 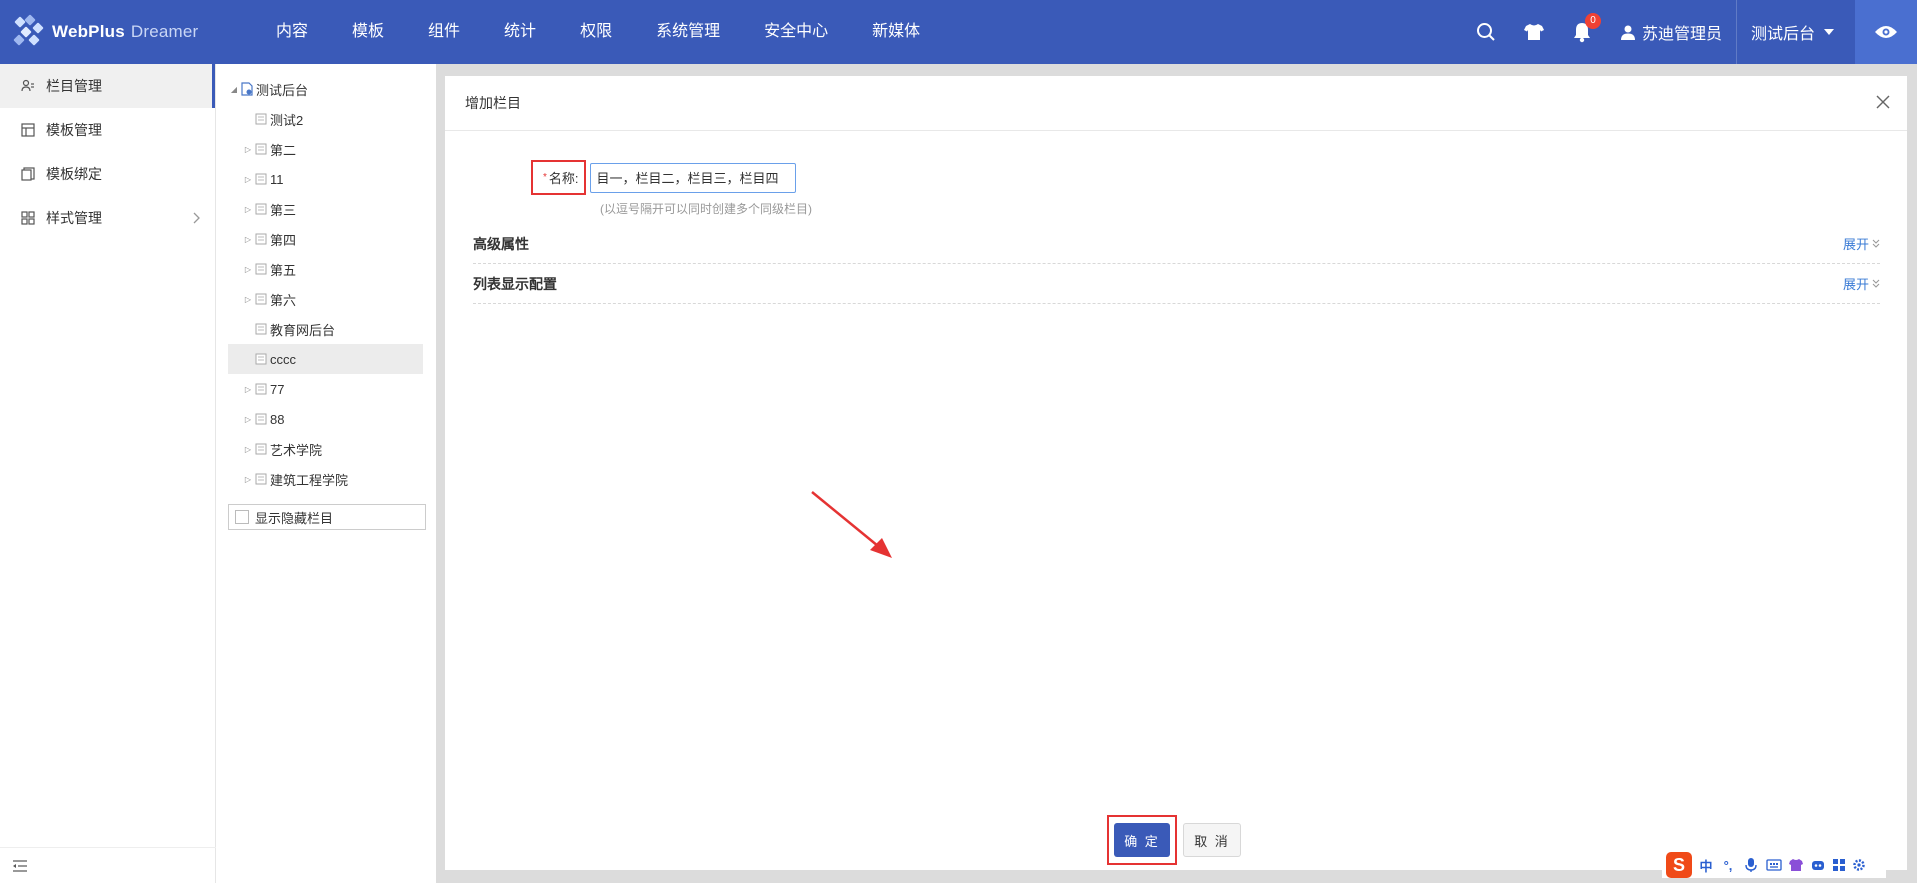 What do you see at coordinates (283, 150) in the screenshot?
I see `tree-node-label: 第二` at bounding box center [283, 150].